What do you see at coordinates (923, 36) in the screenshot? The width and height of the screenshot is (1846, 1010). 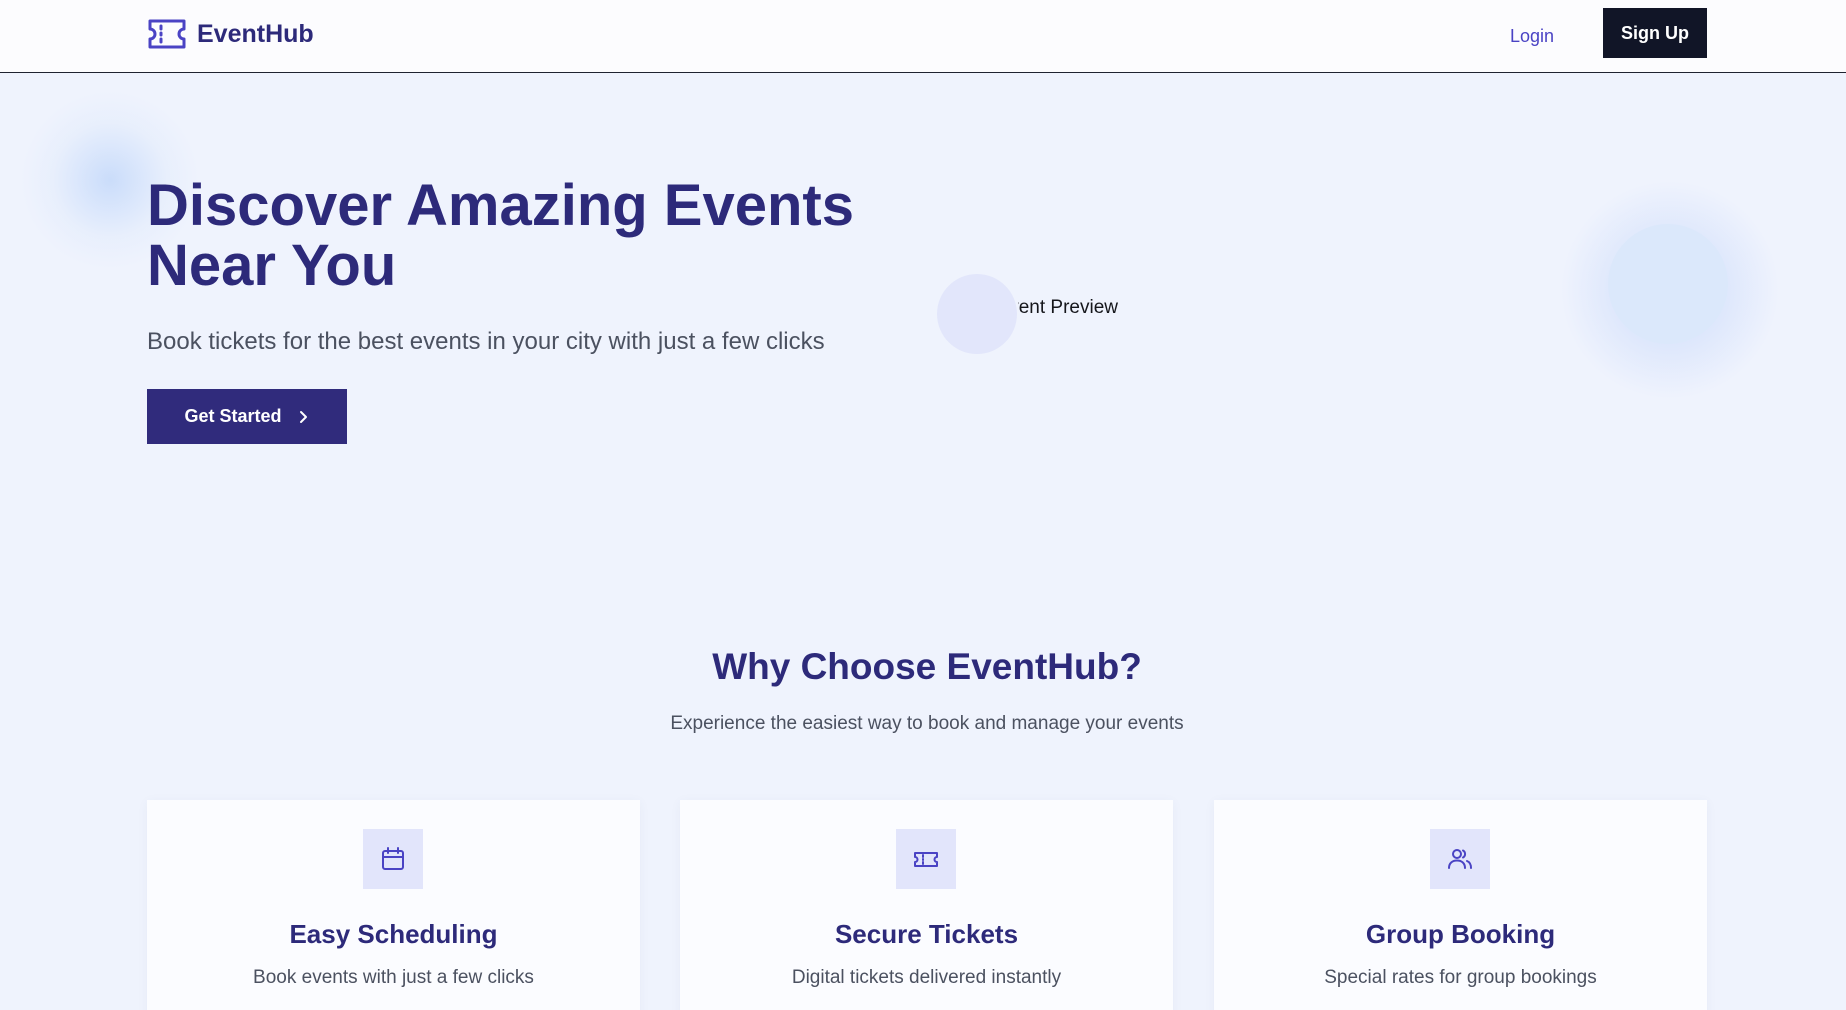 I see `navbar: EventHub Login Sign Up` at bounding box center [923, 36].